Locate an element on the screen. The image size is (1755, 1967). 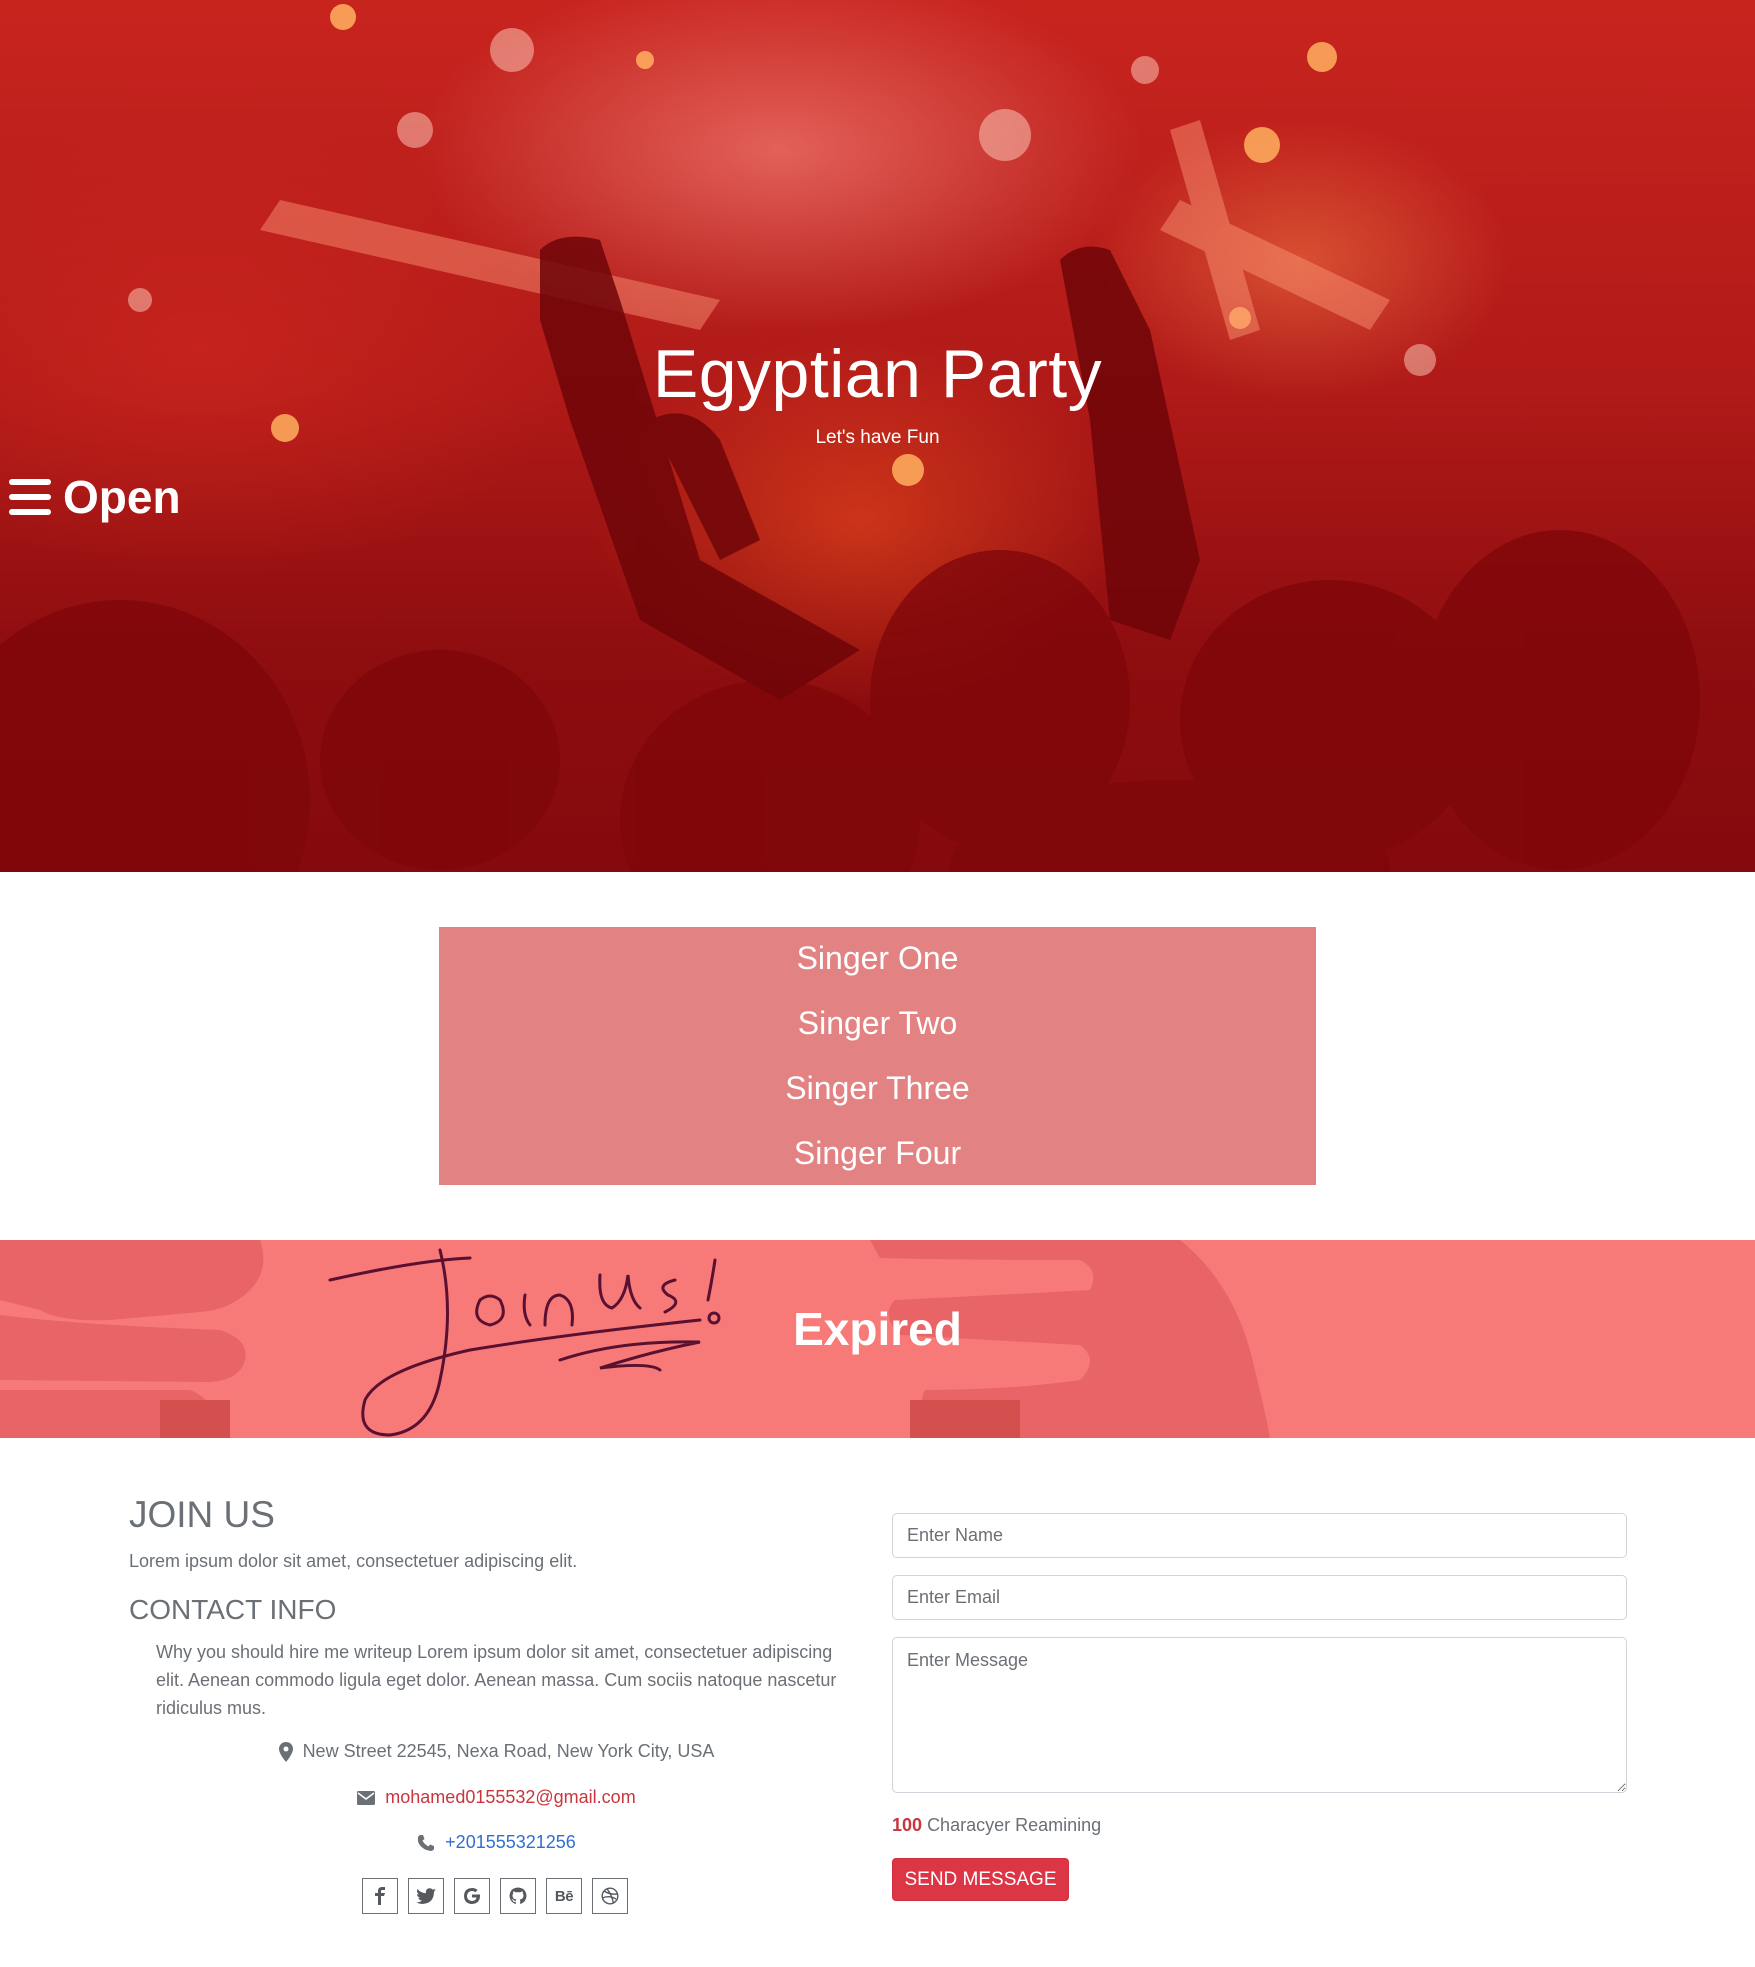
phone-line: +201555321256 is located at coordinates (496, 1842).